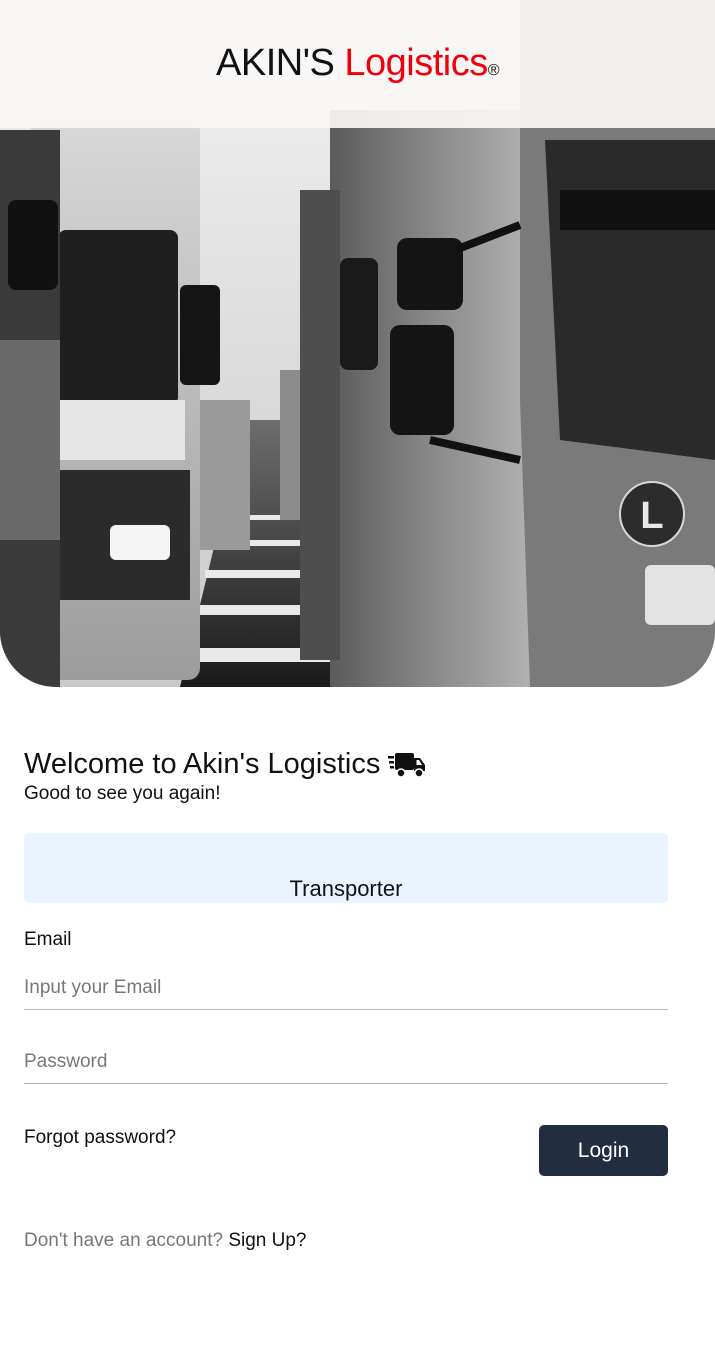  I want to click on password-field, so click(346, 1062).